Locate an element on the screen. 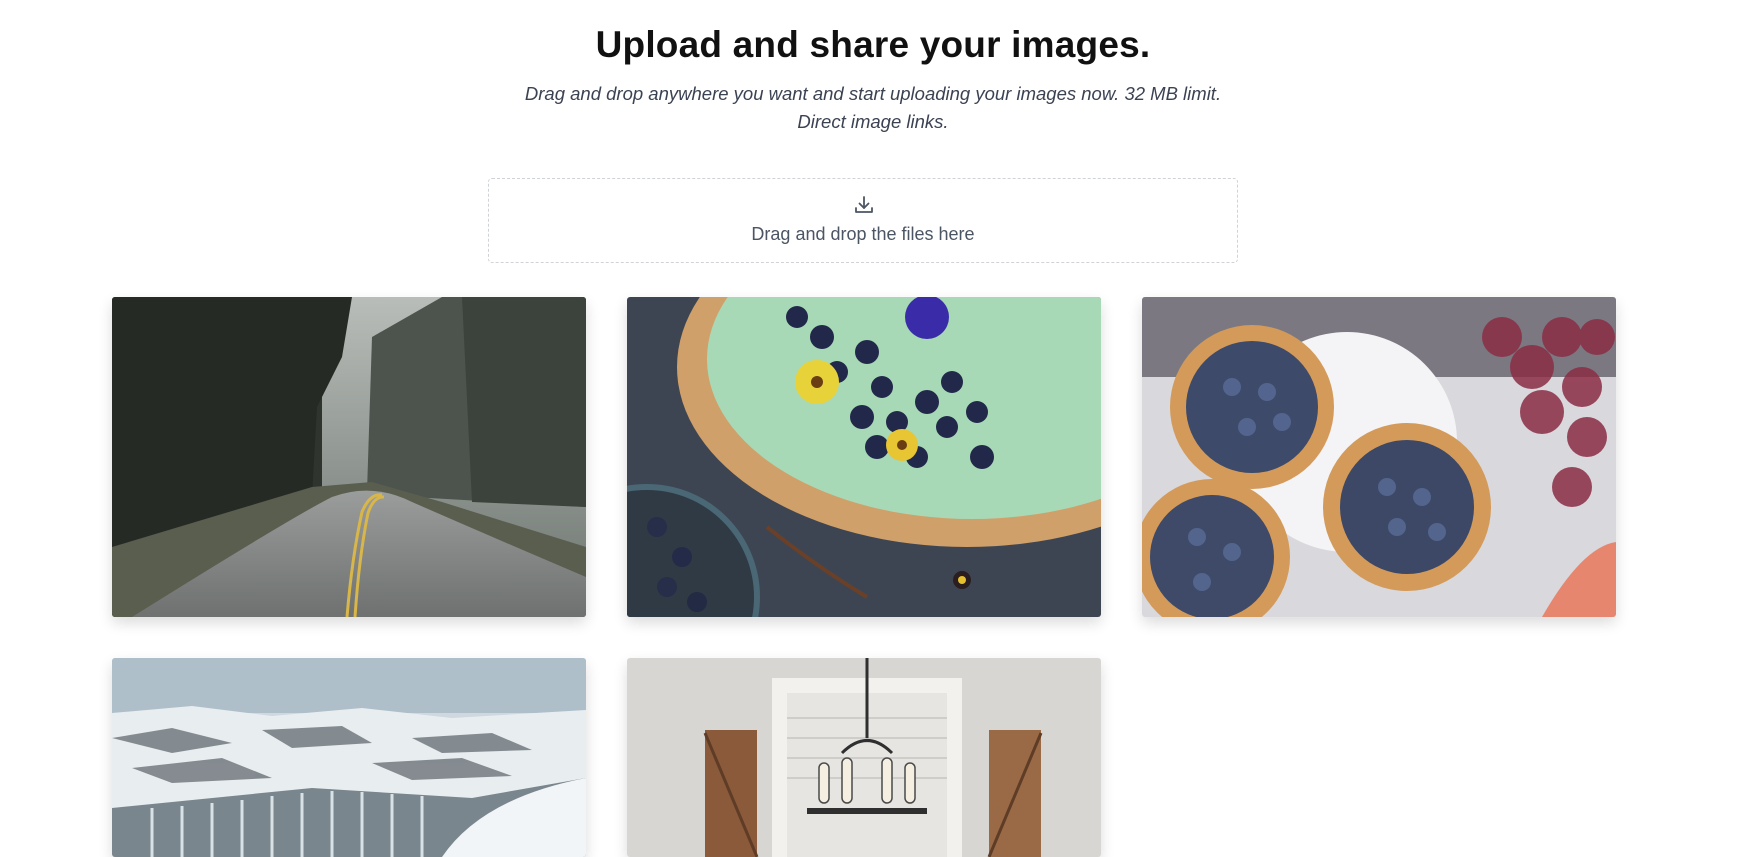  gallery-image-forest-road is located at coordinates (349, 457).